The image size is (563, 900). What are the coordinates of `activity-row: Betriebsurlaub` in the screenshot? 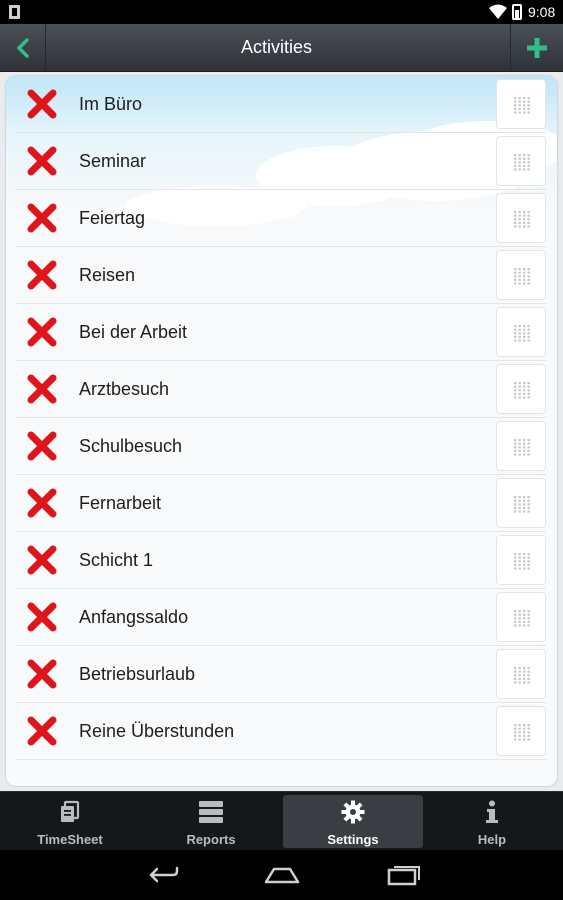 It's located at (281, 674).